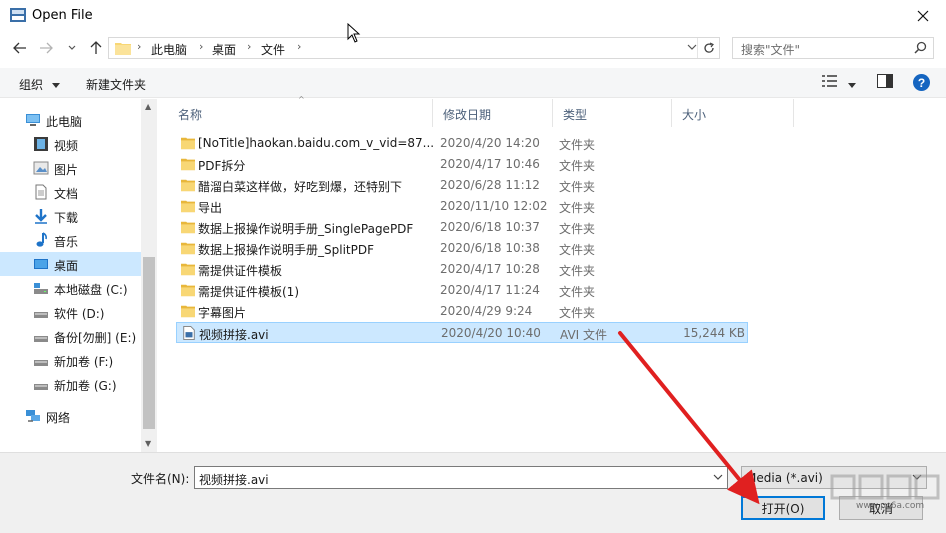 The image size is (946, 533). Describe the element at coordinates (70, 416) in the screenshot. I see `sidebar-item-network: 网络` at that location.